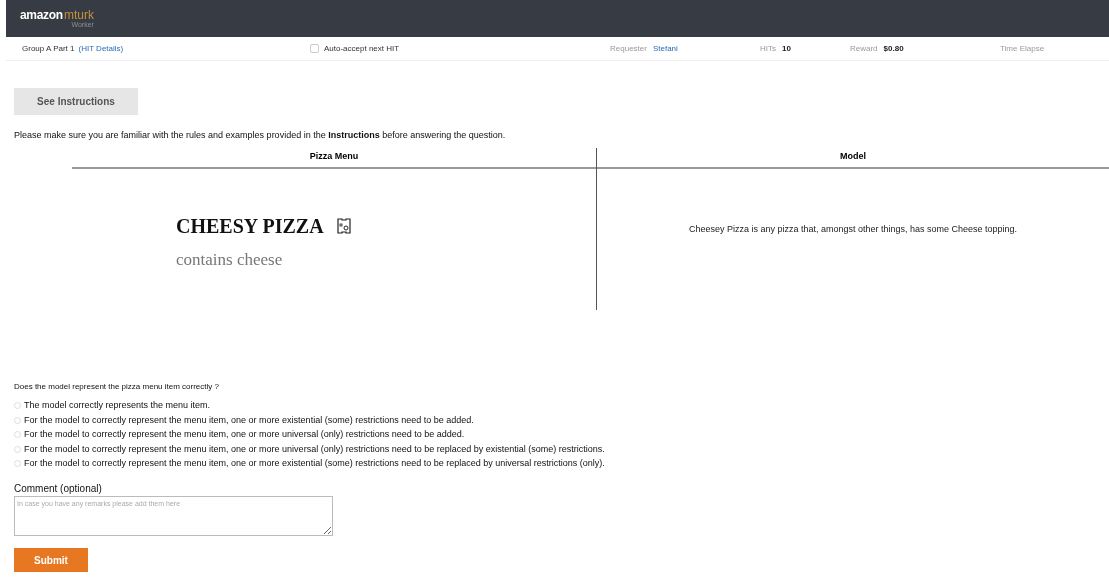 The image size is (1109, 581). I want to click on comment-label: Comment (optional), so click(58, 489).